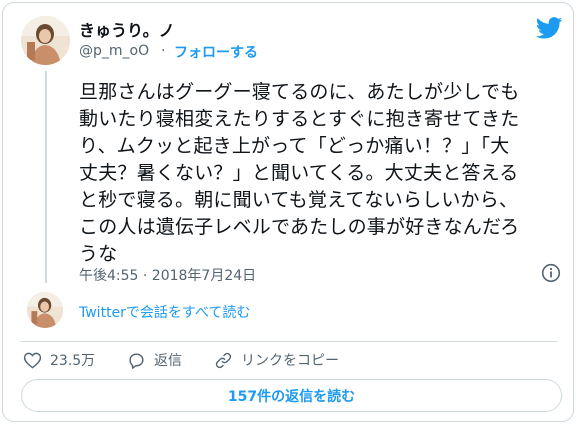 The height and width of the screenshot is (426, 578). Describe the element at coordinates (294, 146) in the screenshot. I see `tweet-text-line: り、ムクッと起き上がって「どっか痛い！？」「大` at that location.